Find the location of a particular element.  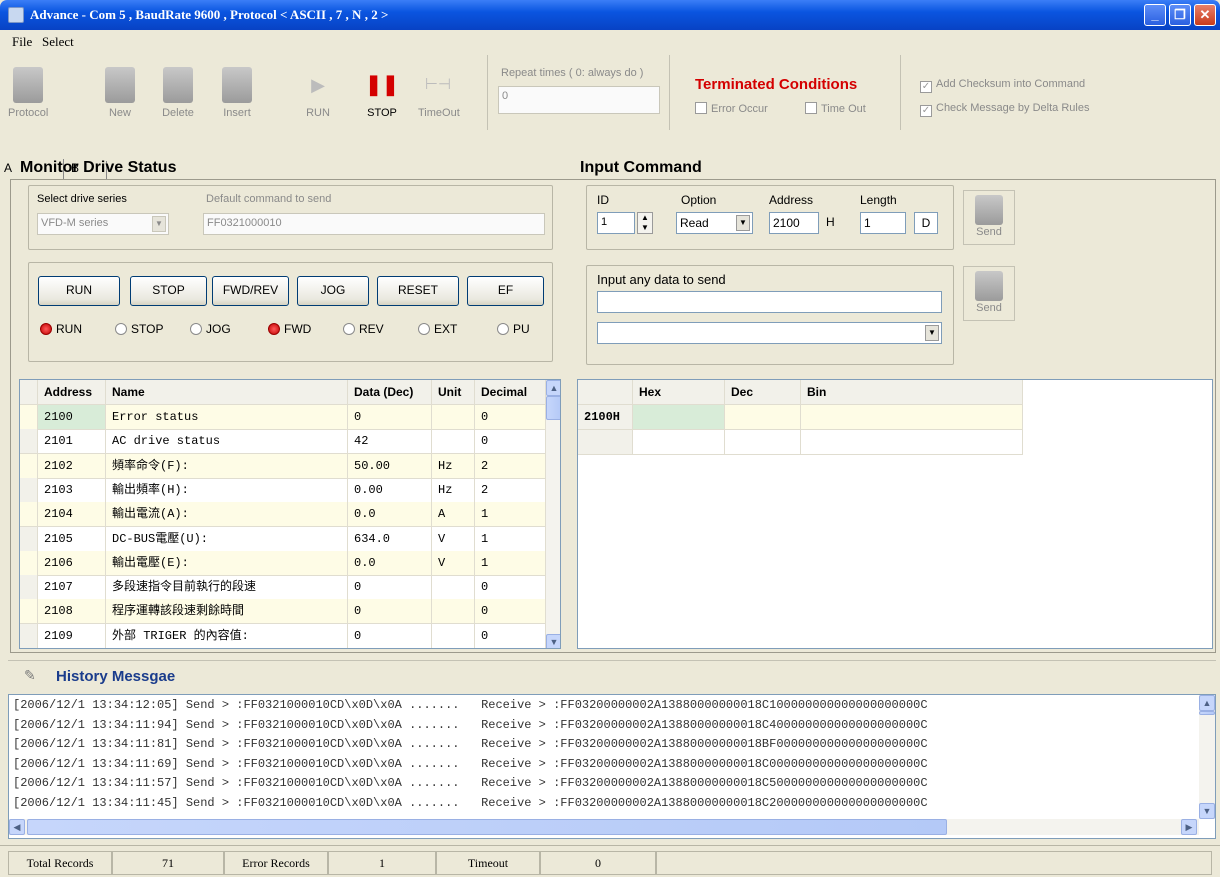

minimize-button: _ is located at coordinates (1155, 15).